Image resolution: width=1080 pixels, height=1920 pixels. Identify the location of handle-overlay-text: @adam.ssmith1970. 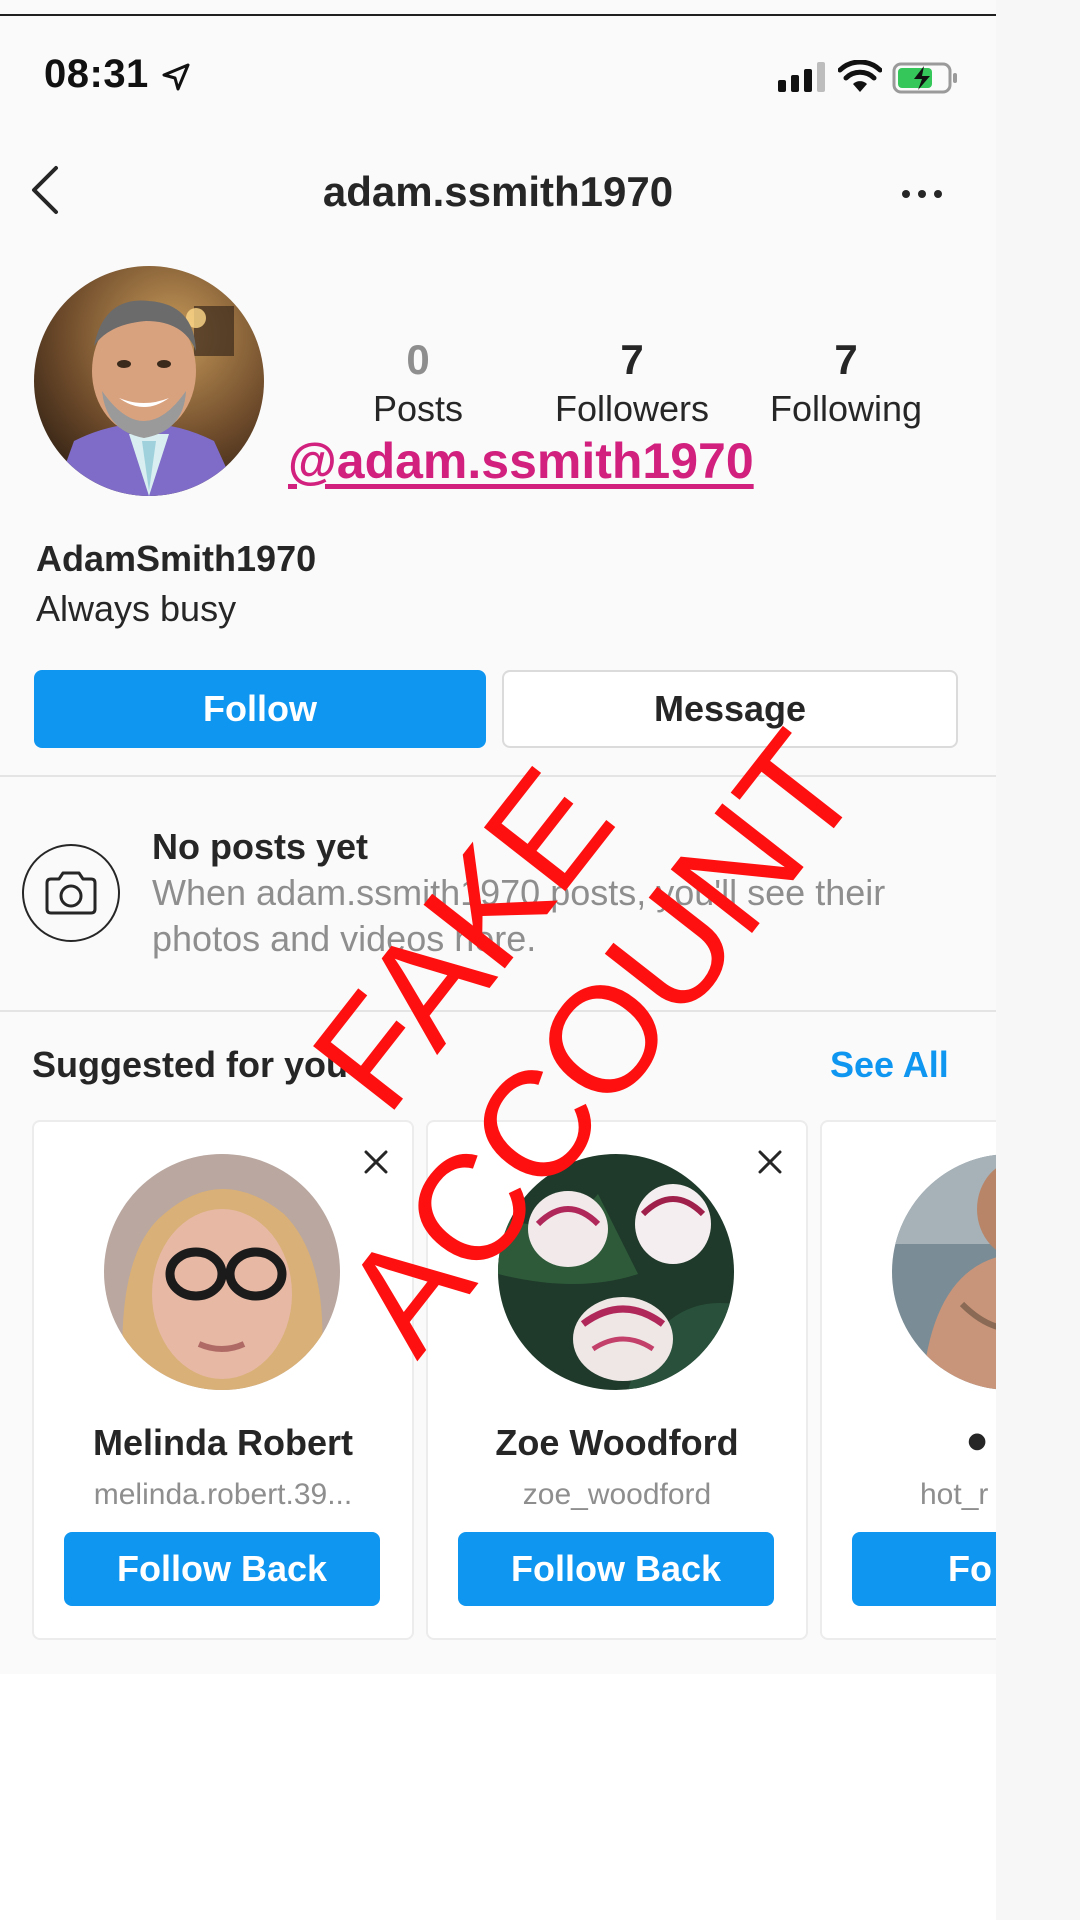
(521, 461).